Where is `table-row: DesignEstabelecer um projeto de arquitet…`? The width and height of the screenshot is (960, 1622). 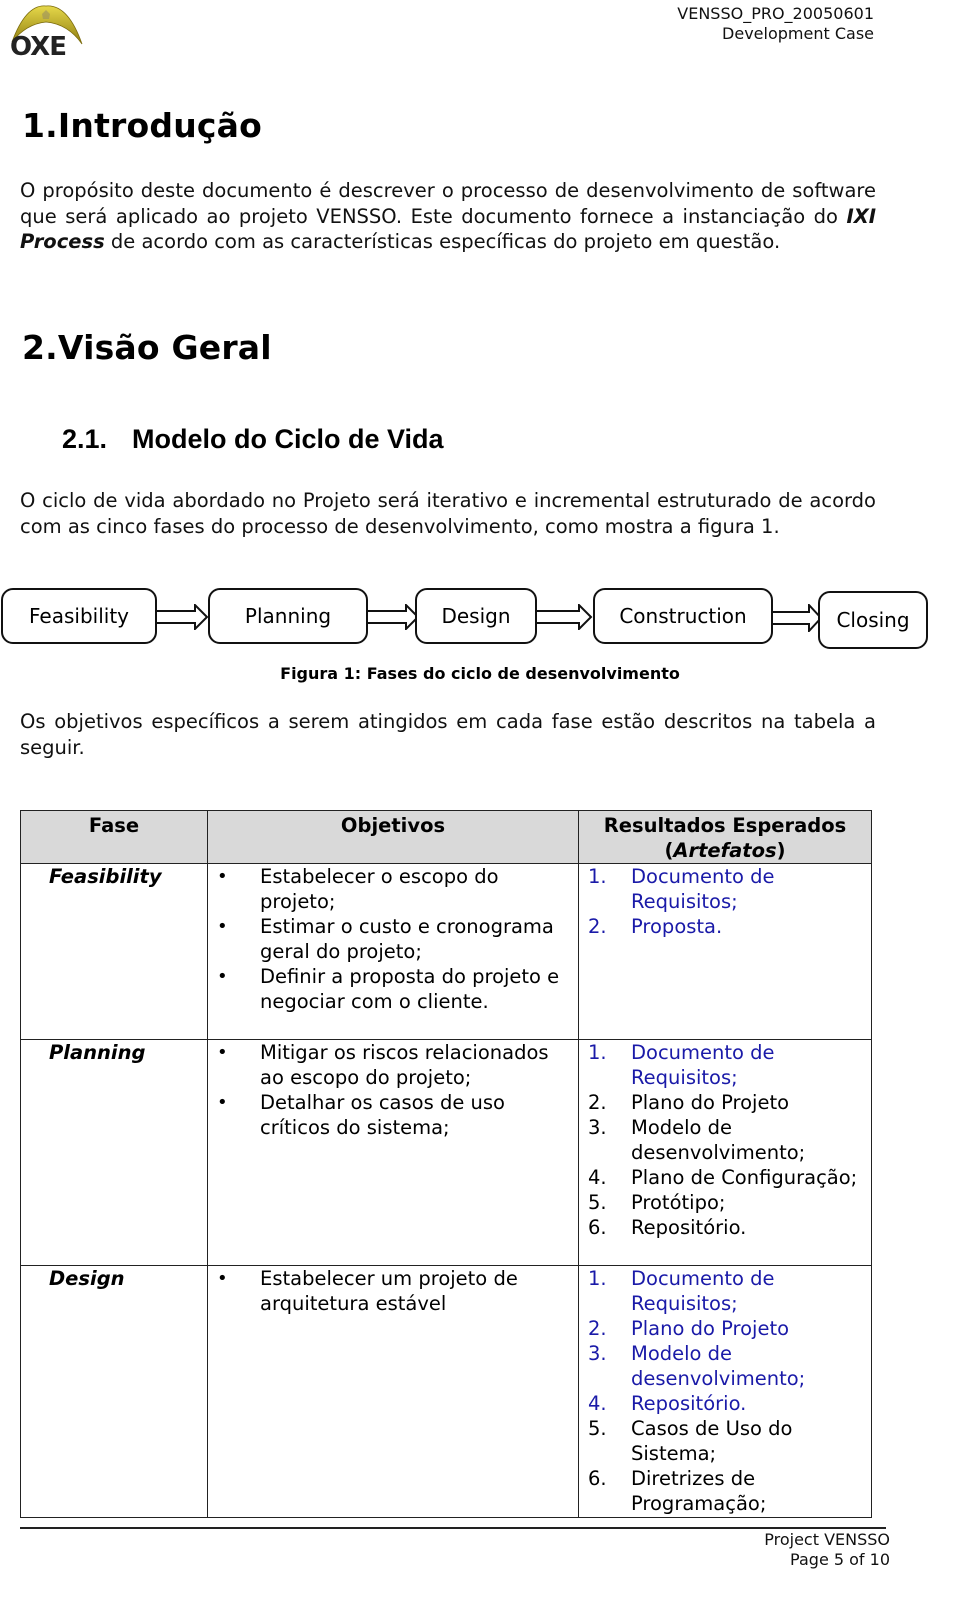 table-row: DesignEstabelecer um projeto de arquitet… is located at coordinates (446, 1391).